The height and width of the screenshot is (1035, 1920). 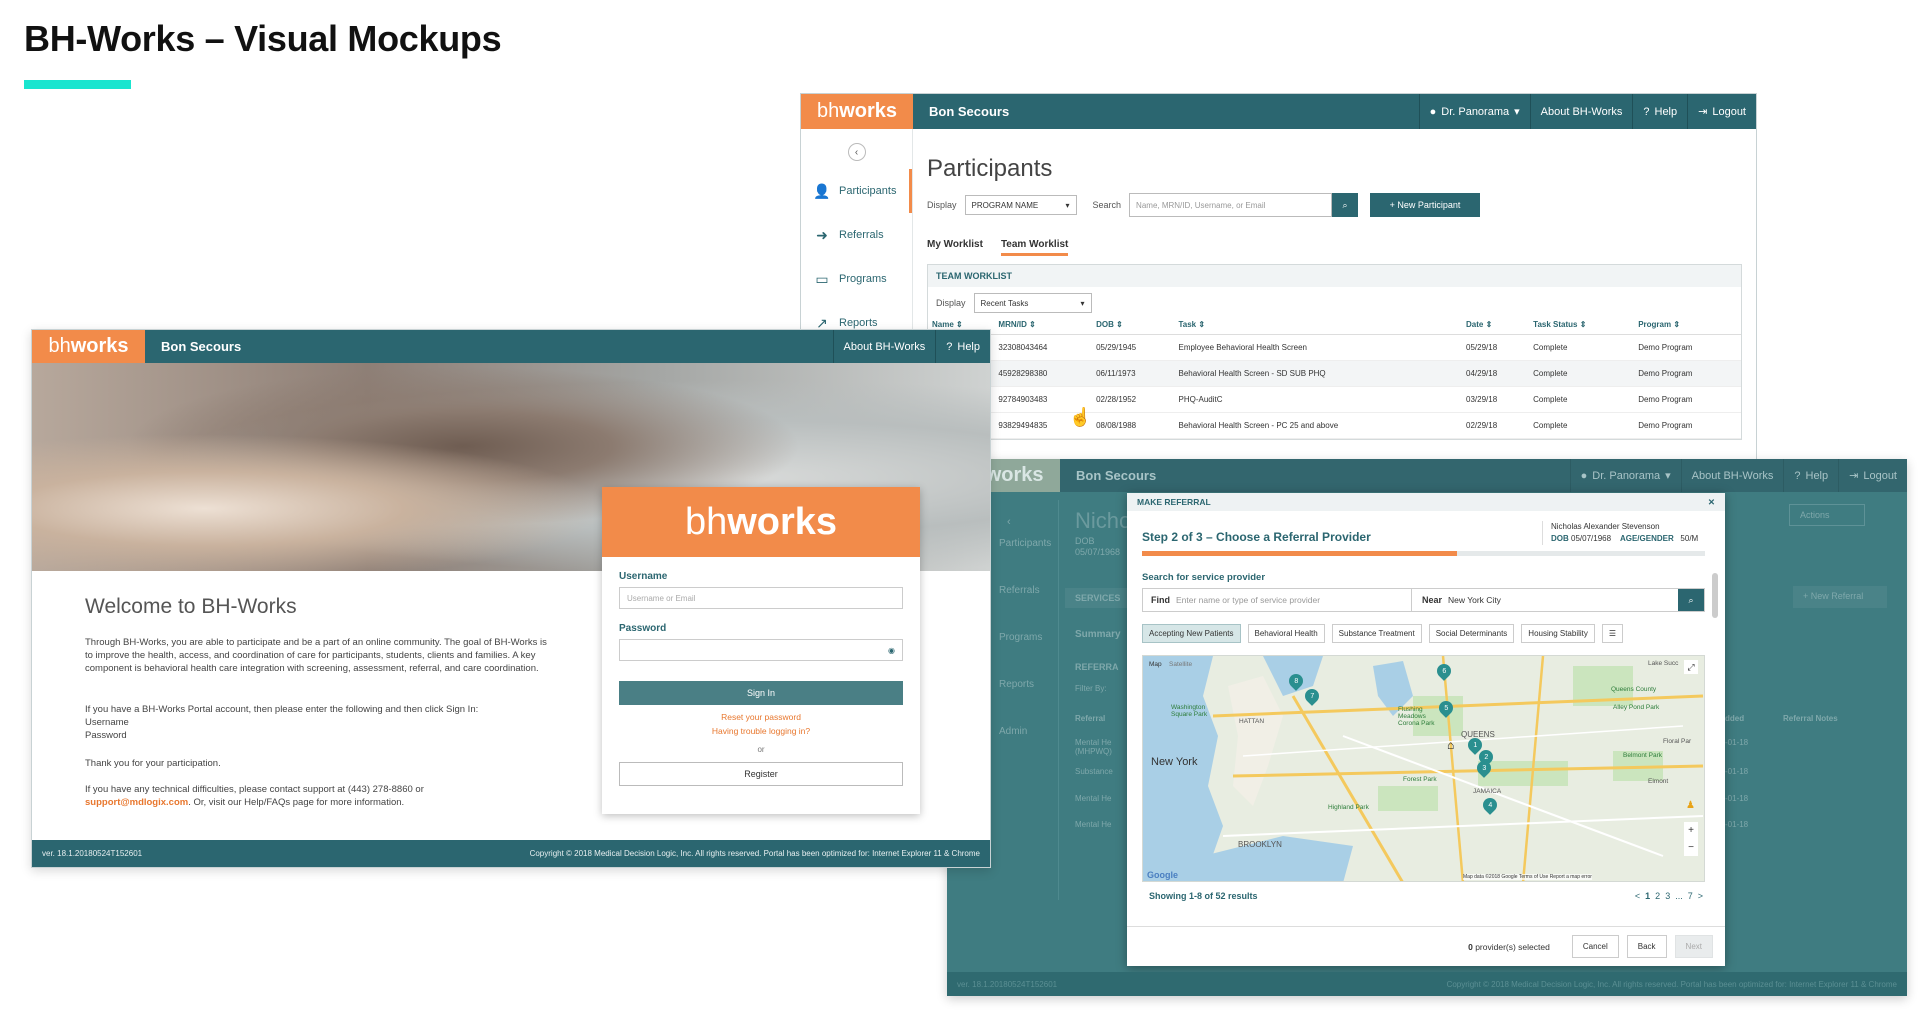 I want to click on program-select: PROGRAM NAME ▾, so click(x=1020, y=205).